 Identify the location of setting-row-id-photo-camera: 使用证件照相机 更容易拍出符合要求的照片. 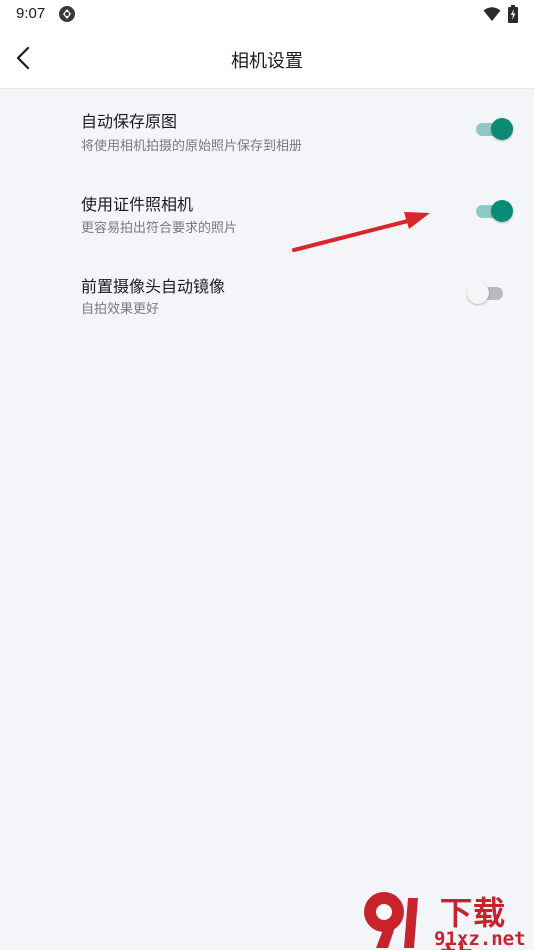
(267, 219).